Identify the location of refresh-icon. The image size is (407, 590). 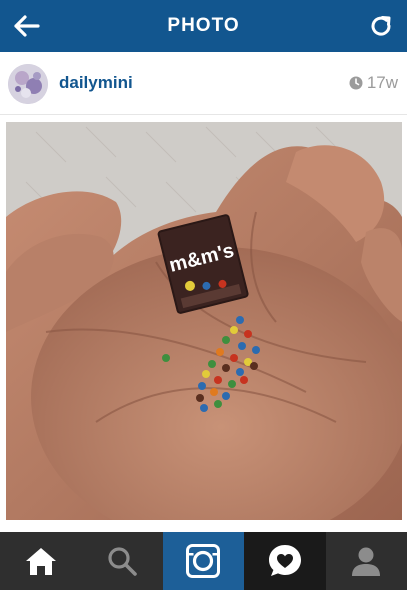
(381, 26).